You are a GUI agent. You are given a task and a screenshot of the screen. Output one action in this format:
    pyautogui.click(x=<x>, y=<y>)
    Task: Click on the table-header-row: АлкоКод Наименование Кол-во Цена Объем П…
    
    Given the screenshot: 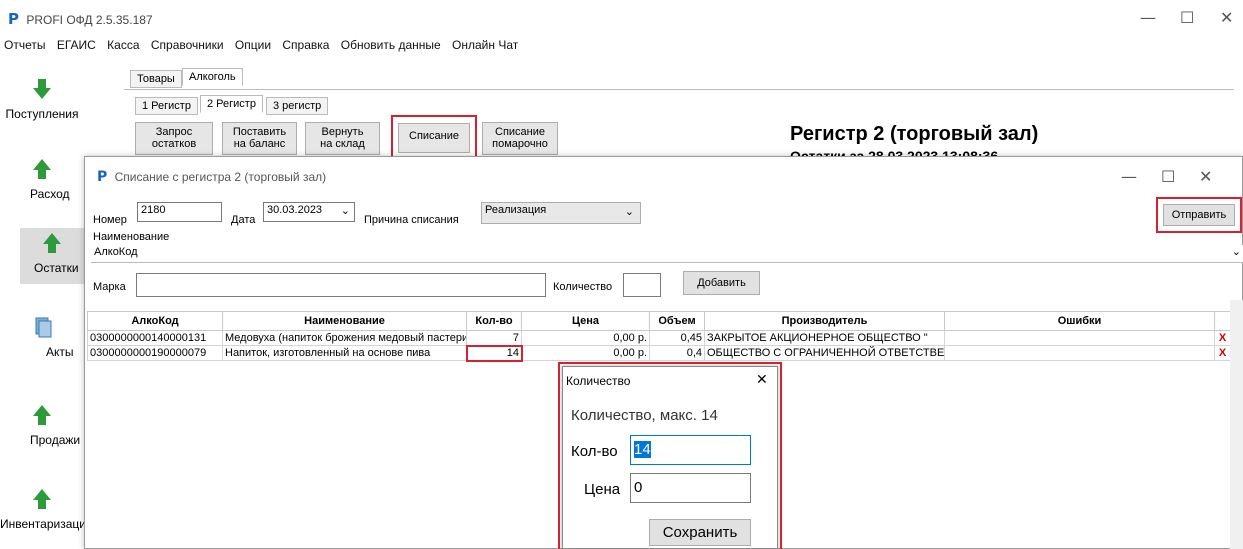 What is the action you would take?
    pyautogui.click(x=659, y=321)
    